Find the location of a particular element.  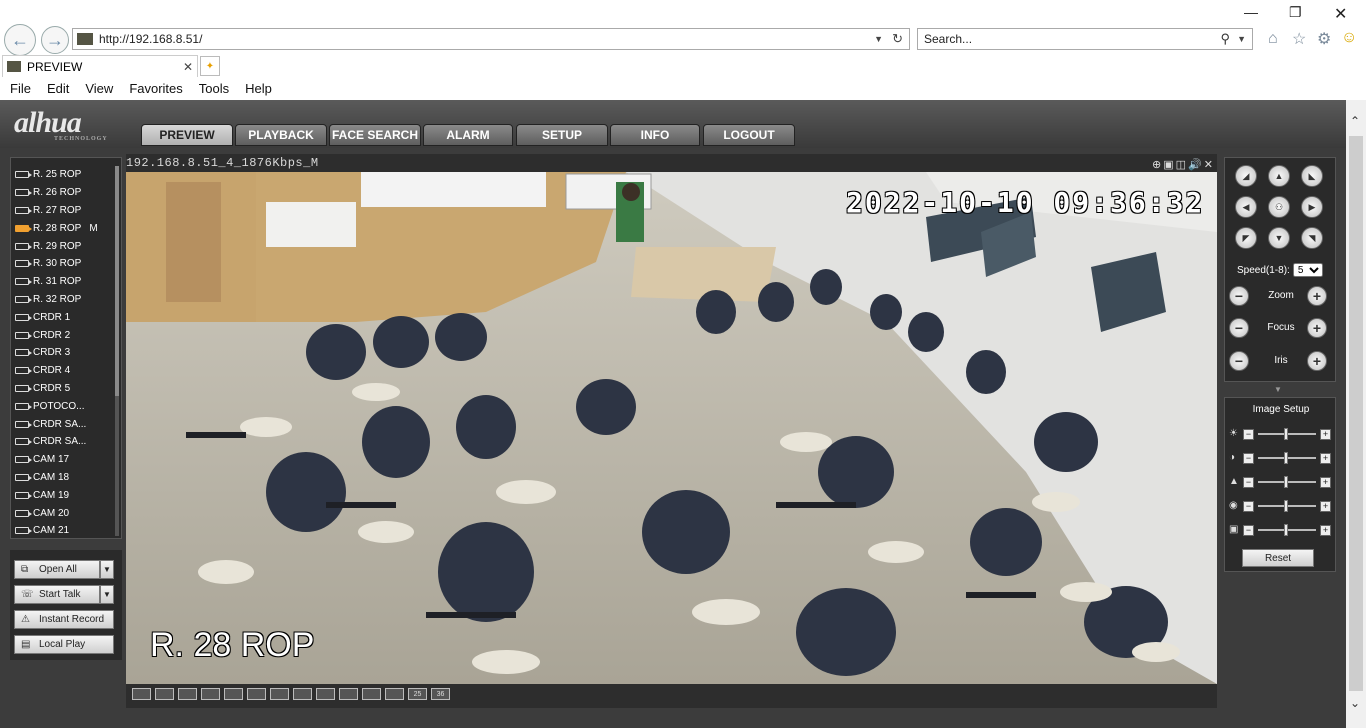

address-bar: http://192.168.8.51/ ▼ ↻ is located at coordinates (491, 39).